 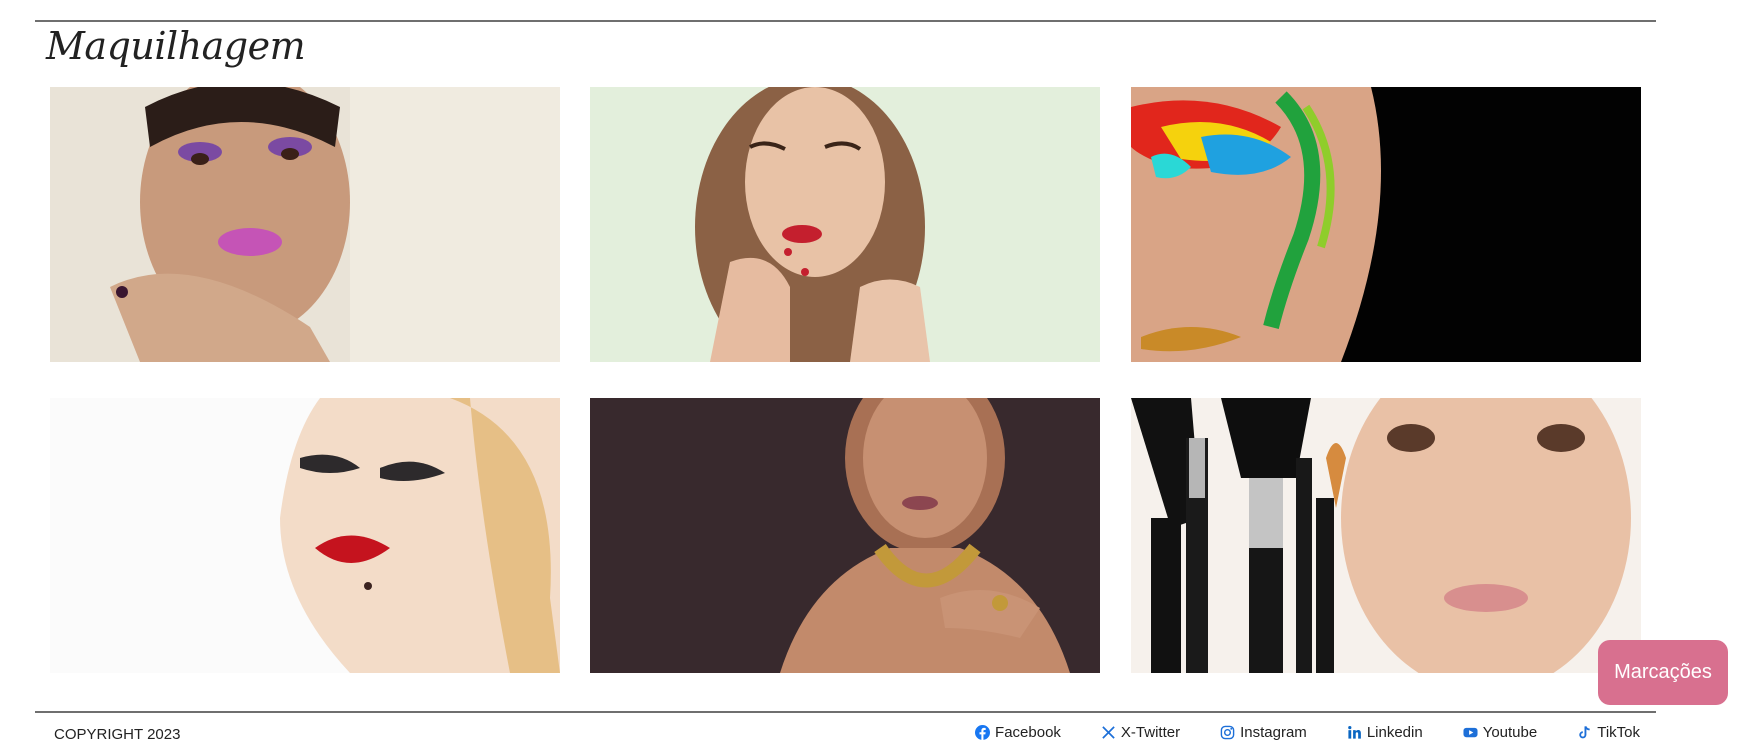 I want to click on social-label: Facebook, so click(x=1028, y=732).